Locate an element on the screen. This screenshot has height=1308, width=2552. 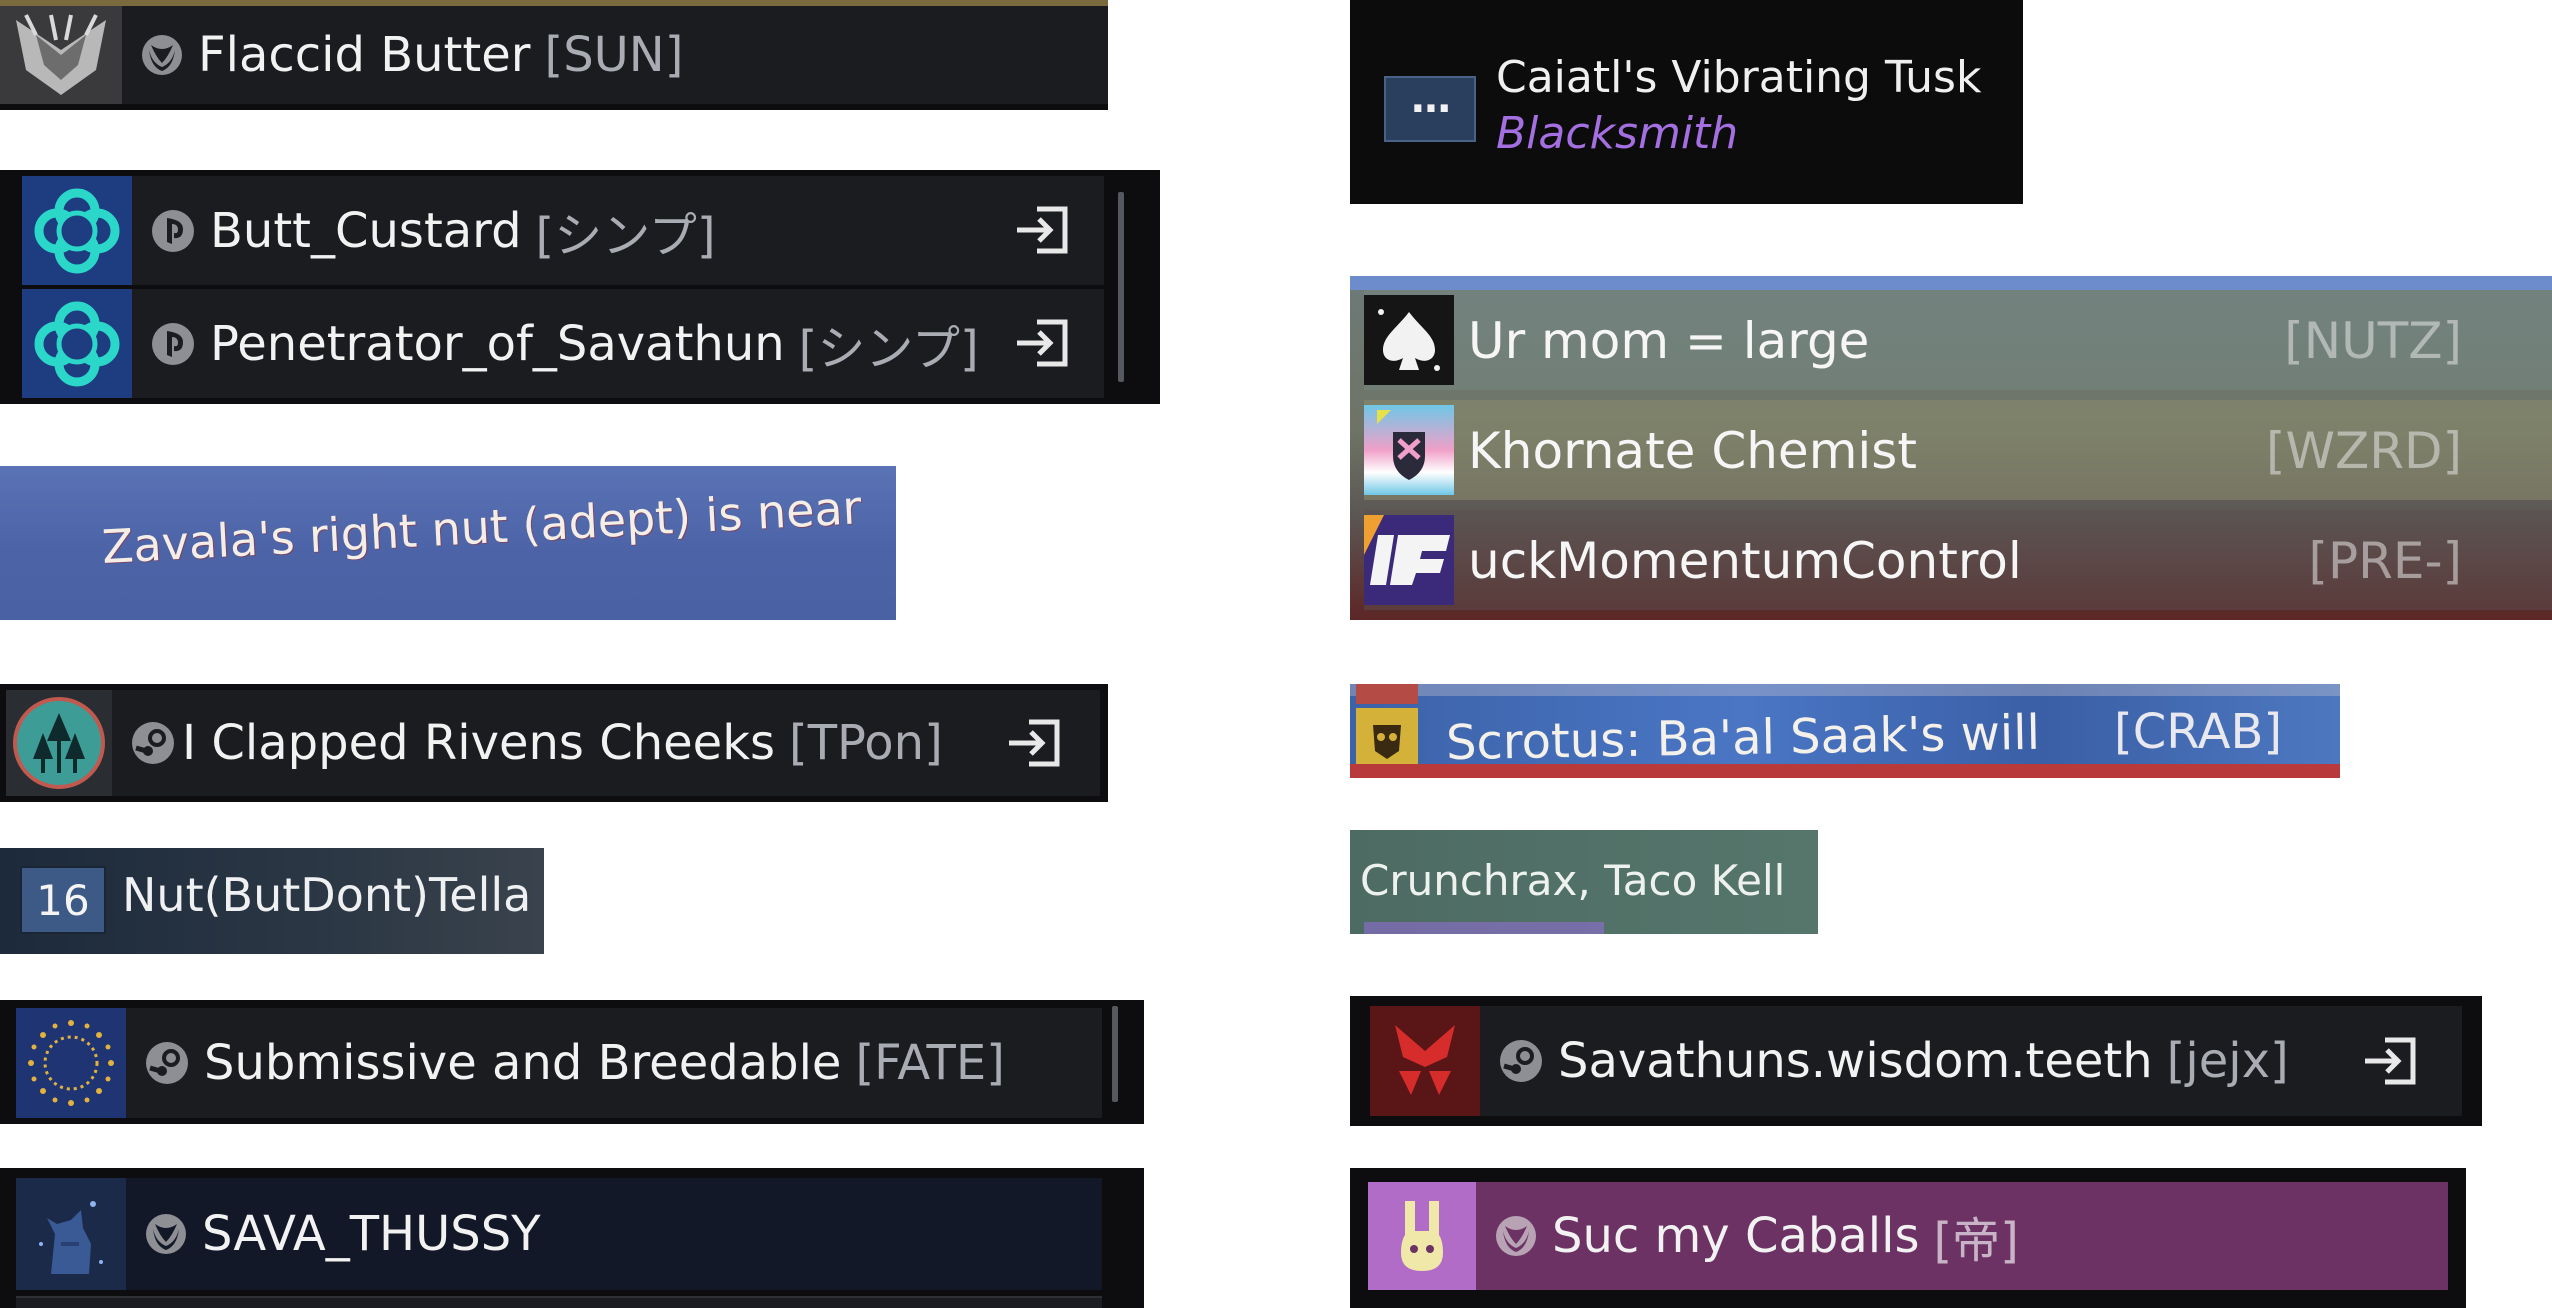
player-name: Suc my Caballs is located at coordinates (1736, 1236).